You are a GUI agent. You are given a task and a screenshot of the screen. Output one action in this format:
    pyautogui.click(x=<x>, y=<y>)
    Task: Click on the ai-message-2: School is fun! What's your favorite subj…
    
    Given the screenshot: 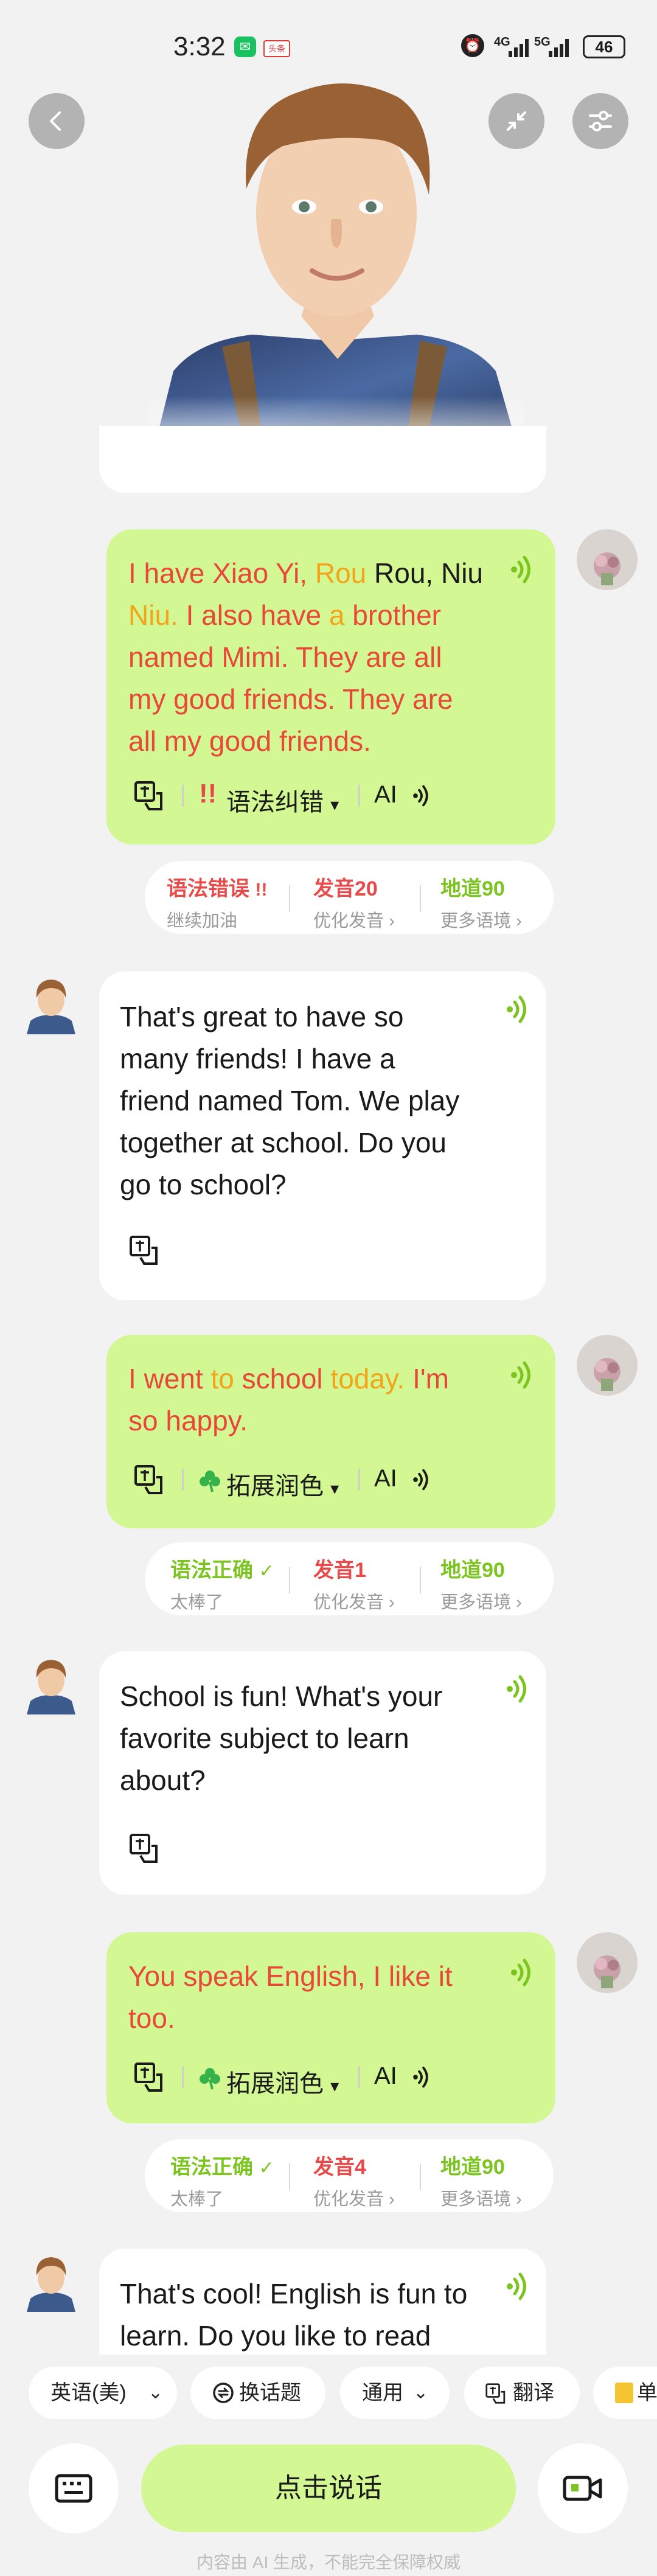 What is the action you would take?
    pyautogui.click(x=322, y=1773)
    